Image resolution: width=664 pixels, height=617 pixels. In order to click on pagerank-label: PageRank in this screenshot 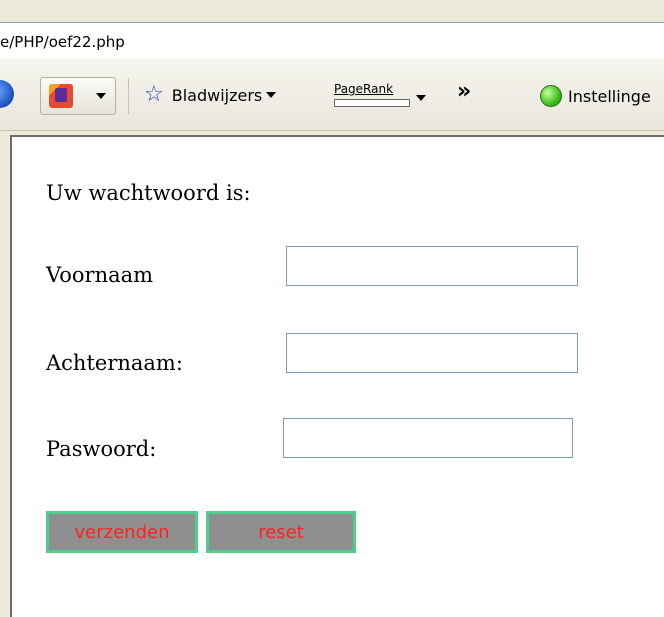, I will do `click(364, 89)`.